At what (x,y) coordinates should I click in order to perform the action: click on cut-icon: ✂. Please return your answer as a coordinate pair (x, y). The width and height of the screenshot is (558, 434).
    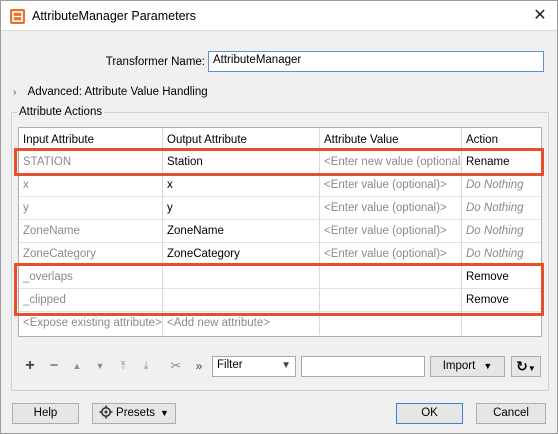
    Looking at the image, I should click on (176, 366).